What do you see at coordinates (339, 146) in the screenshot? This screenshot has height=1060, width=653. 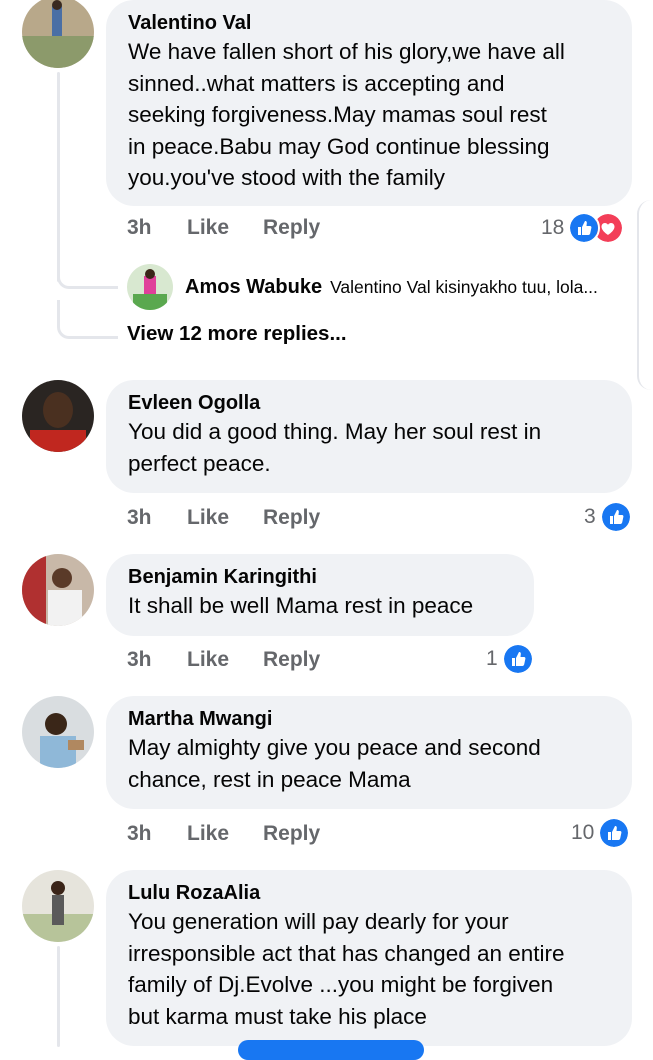 I see `comment-line: in peace.Babu may God continue blessing` at bounding box center [339, 146].